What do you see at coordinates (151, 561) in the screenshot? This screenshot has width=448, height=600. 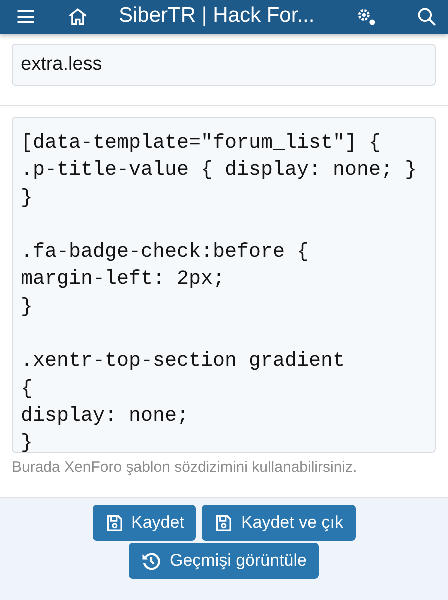 I see `history-icon` at bounding box center [151, 561].